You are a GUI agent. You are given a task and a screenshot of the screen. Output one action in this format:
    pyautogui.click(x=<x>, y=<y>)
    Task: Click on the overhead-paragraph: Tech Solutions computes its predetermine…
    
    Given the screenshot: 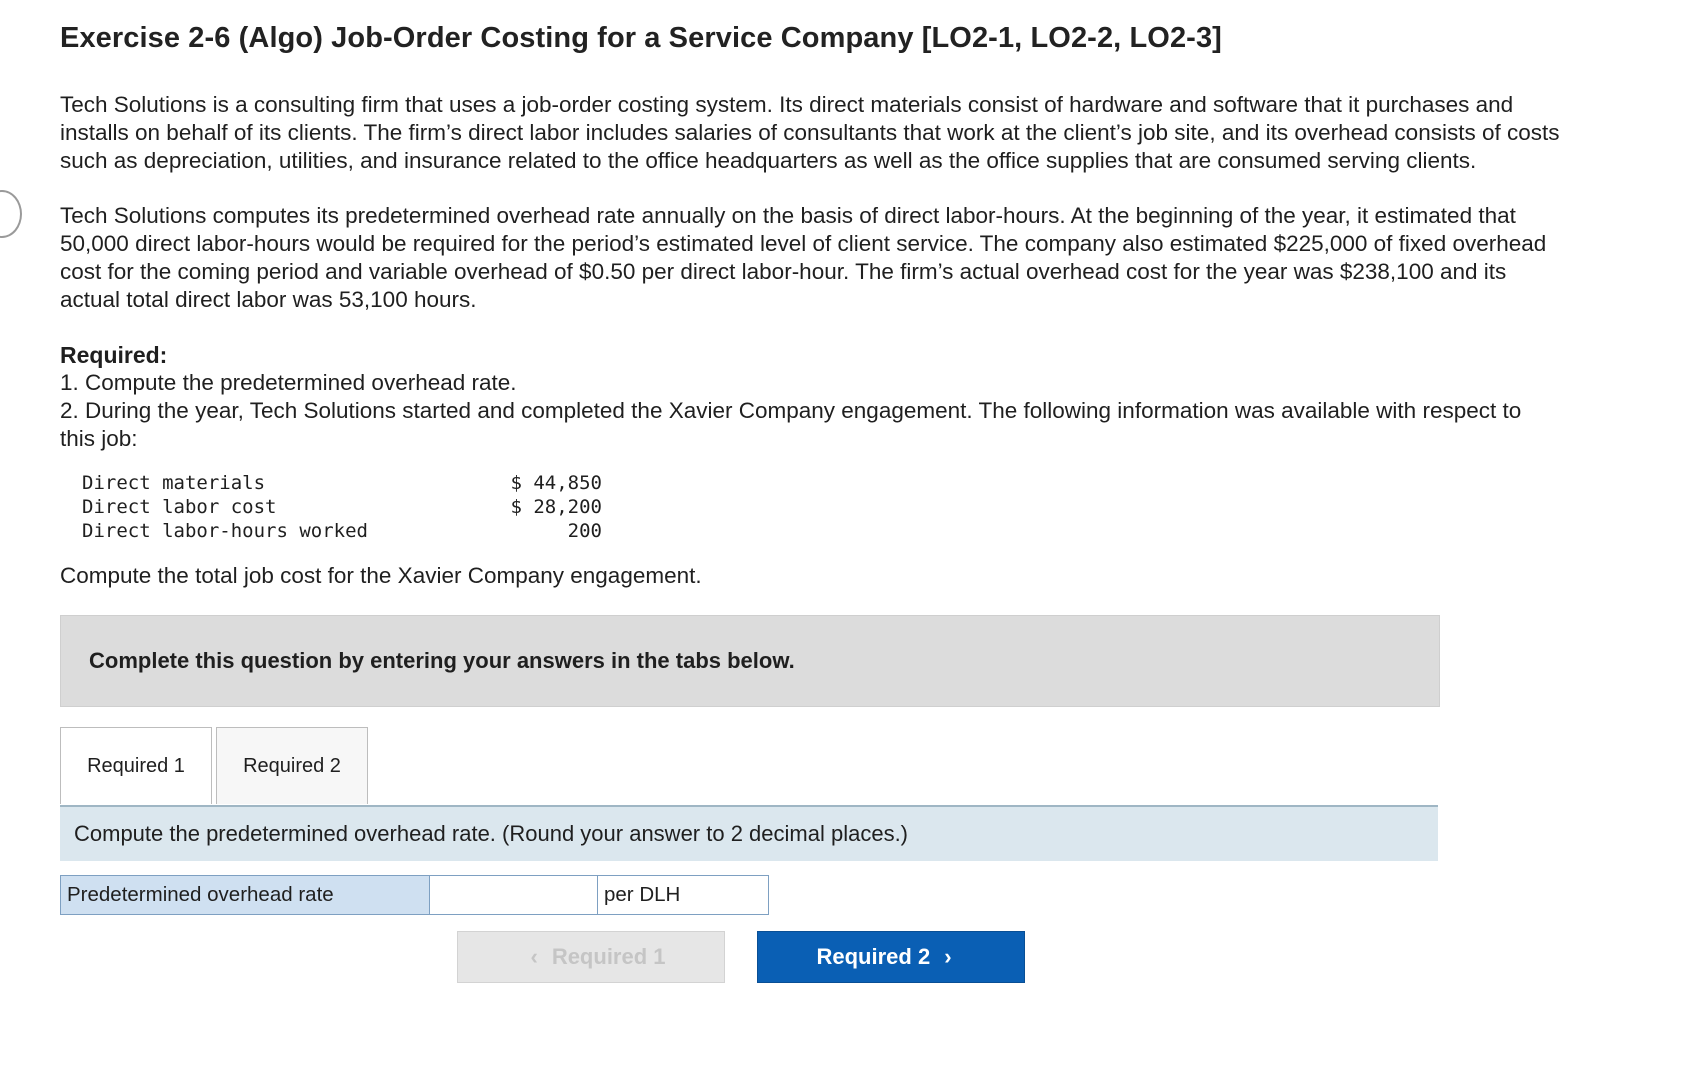 What is the action you would take?
    pyautogui.click(x=803, y=257)
    